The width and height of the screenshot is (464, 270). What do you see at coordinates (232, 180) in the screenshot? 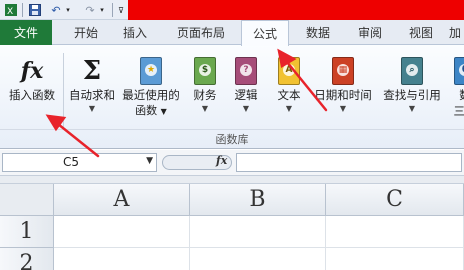
I see `grid-top-strip` at bounding box center [232, 180].